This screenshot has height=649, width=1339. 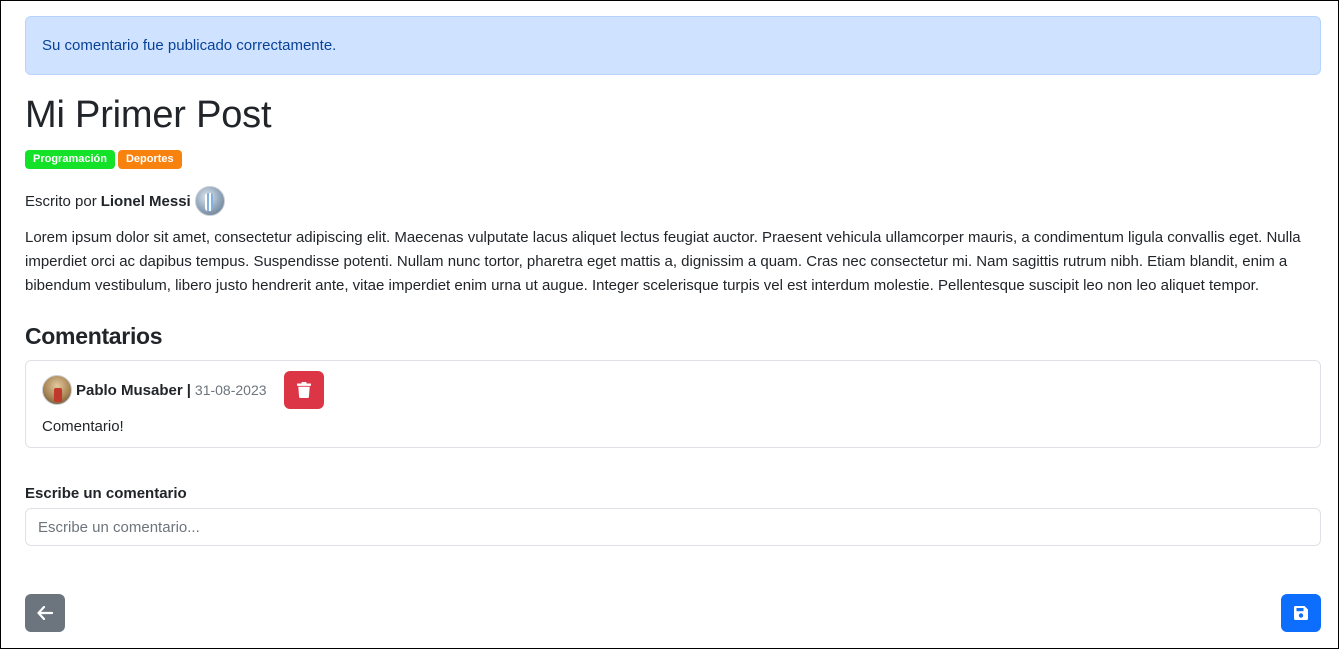 What do you see at coordinates (673, 201) in the screenshot?
I see `post-author: Escrito por Lionel Messi` at bounding box center [673, 201].